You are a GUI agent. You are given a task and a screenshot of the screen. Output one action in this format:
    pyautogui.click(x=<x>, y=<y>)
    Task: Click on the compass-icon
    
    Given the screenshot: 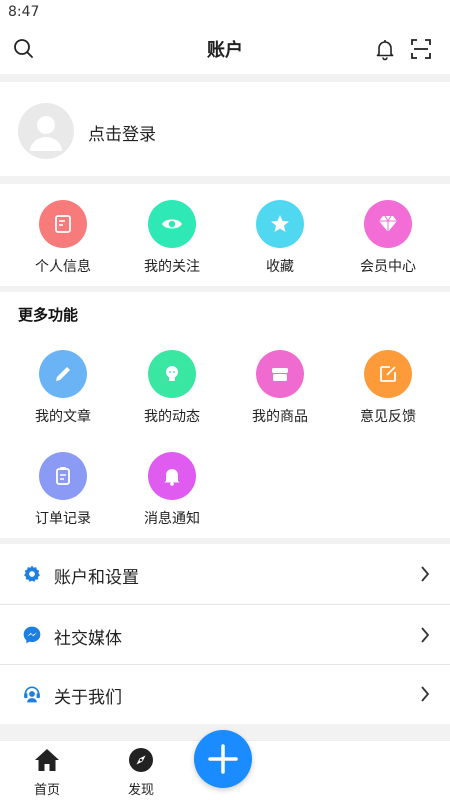 What is the action you would take?
    pyautogui.click(x=141, y=760)
    